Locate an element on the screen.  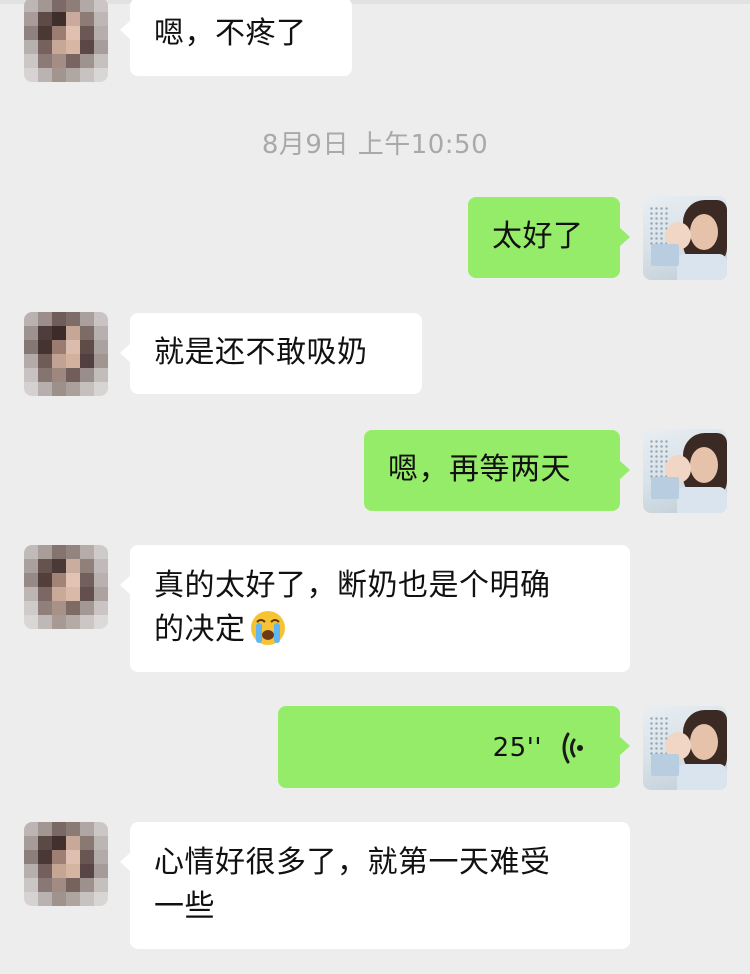
message-text: 太好了 is located at coordinates (538, 236).